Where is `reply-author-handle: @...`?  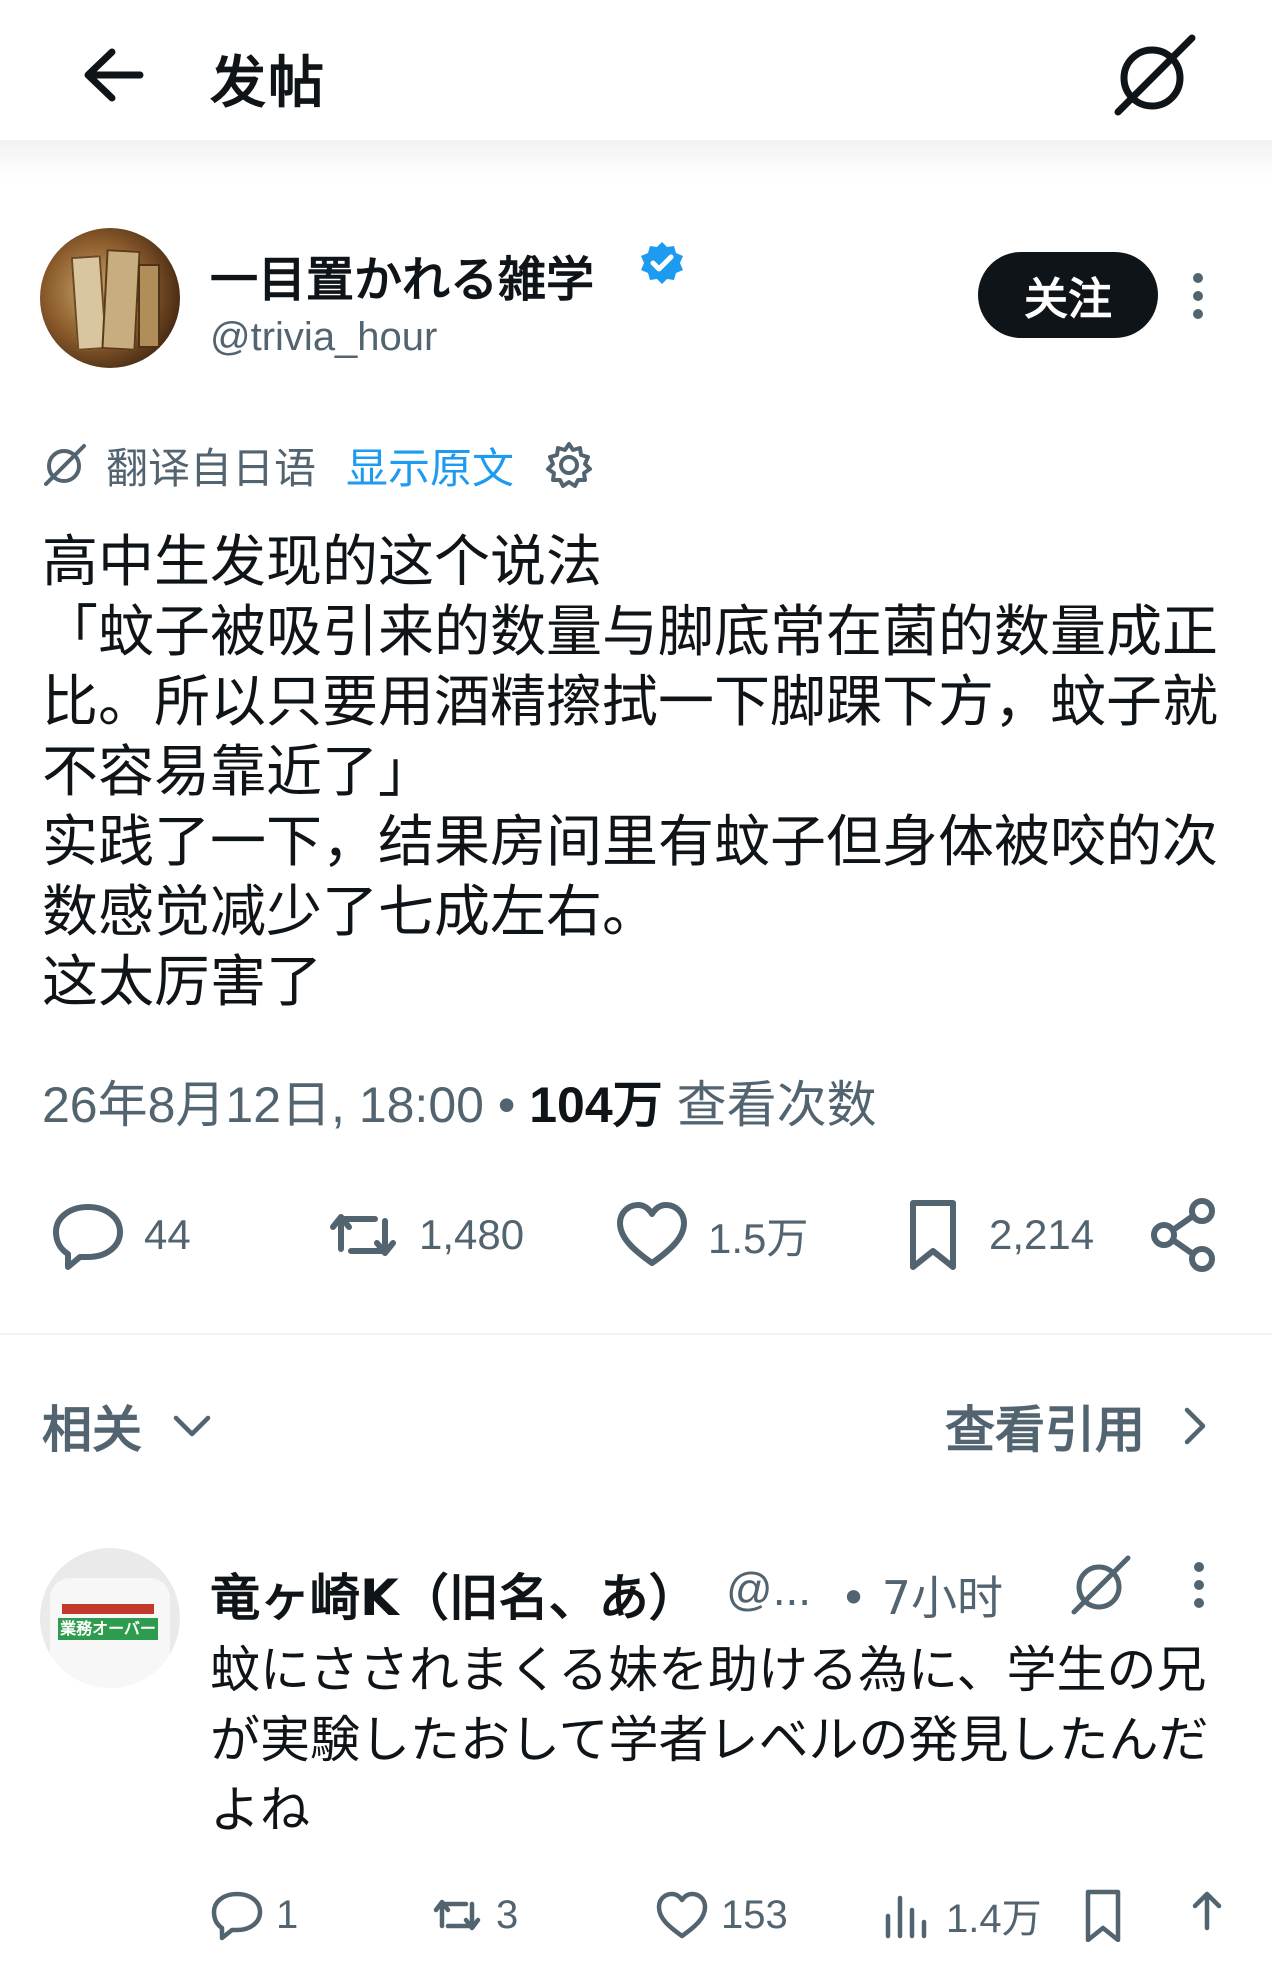 reply-author-handle: @... is located at coordinates (768, 1589).